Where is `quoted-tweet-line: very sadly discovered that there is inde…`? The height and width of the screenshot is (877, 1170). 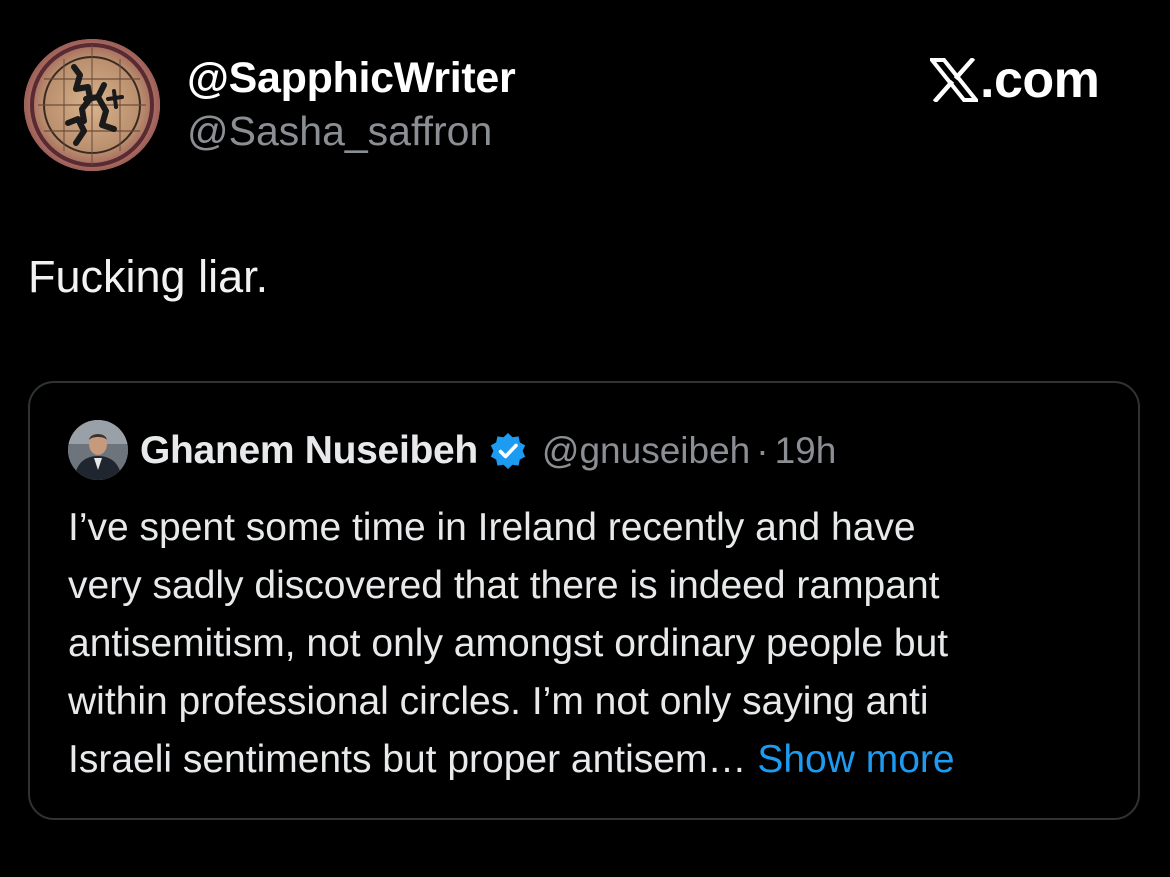 quoted-tweet-line: very sadly discovered that there is inde… is located at coordinates (504, 585).